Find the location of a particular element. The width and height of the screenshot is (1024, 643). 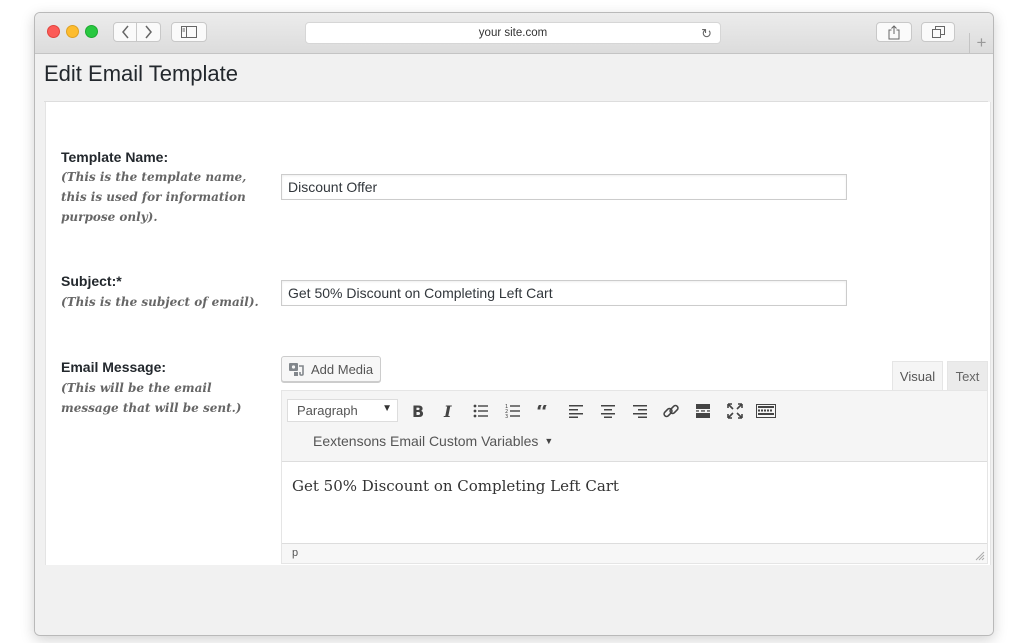

show-tabs-button is located at coordinates (938, 32).